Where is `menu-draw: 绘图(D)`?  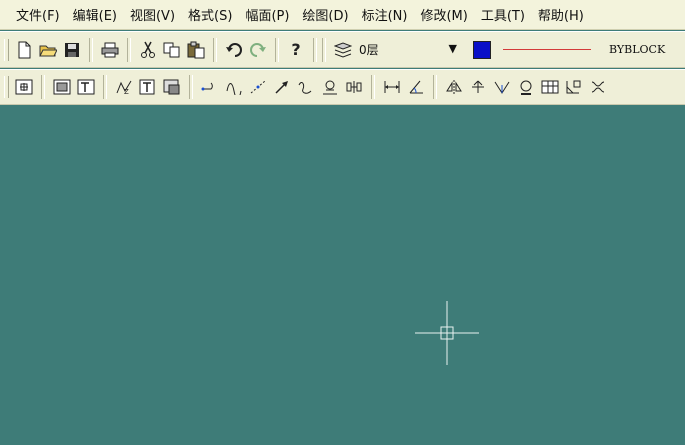 menu-draw: 绘图(D) is located at coordinates (325, 14).